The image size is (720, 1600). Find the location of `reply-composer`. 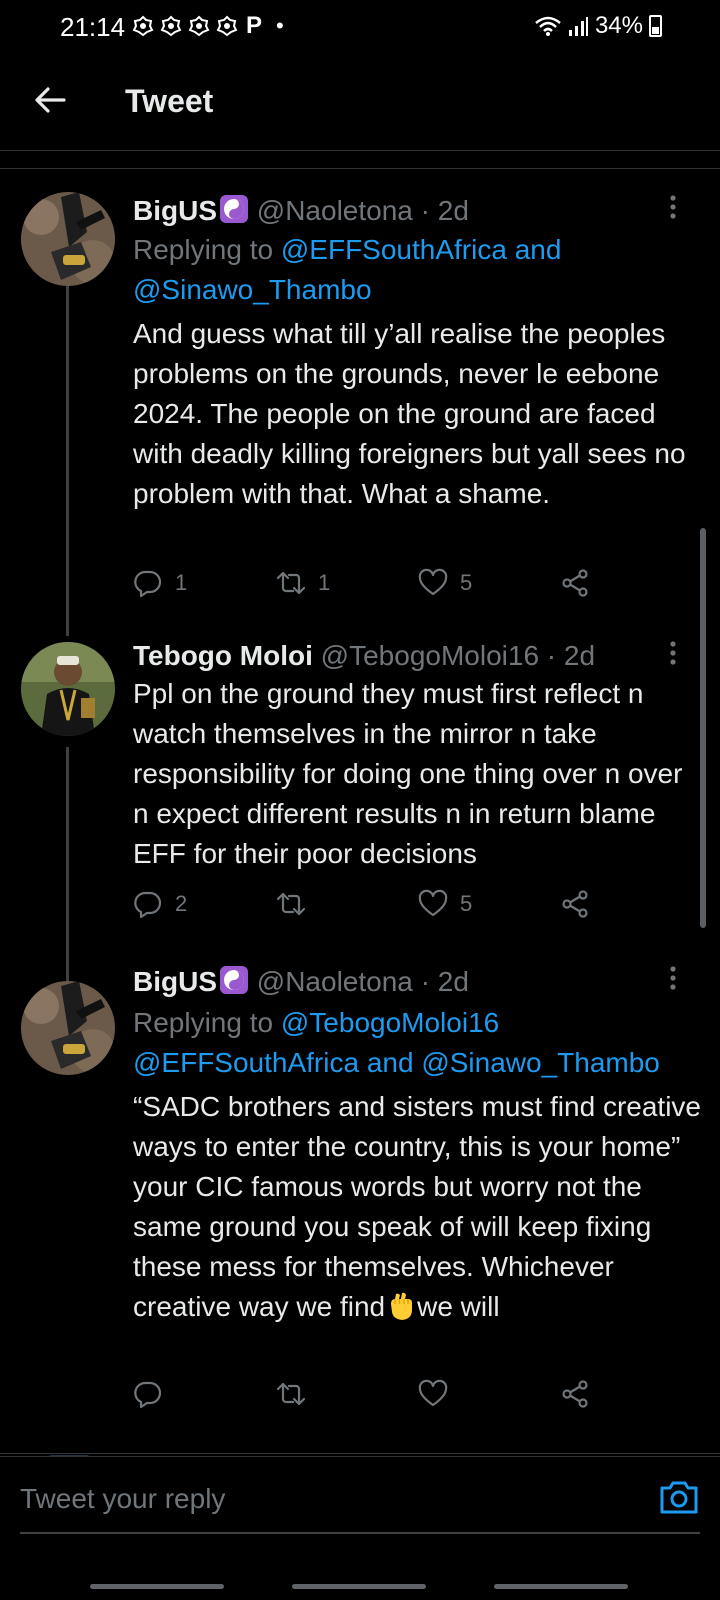

reply-composer is located at coordinates (360, 1511).